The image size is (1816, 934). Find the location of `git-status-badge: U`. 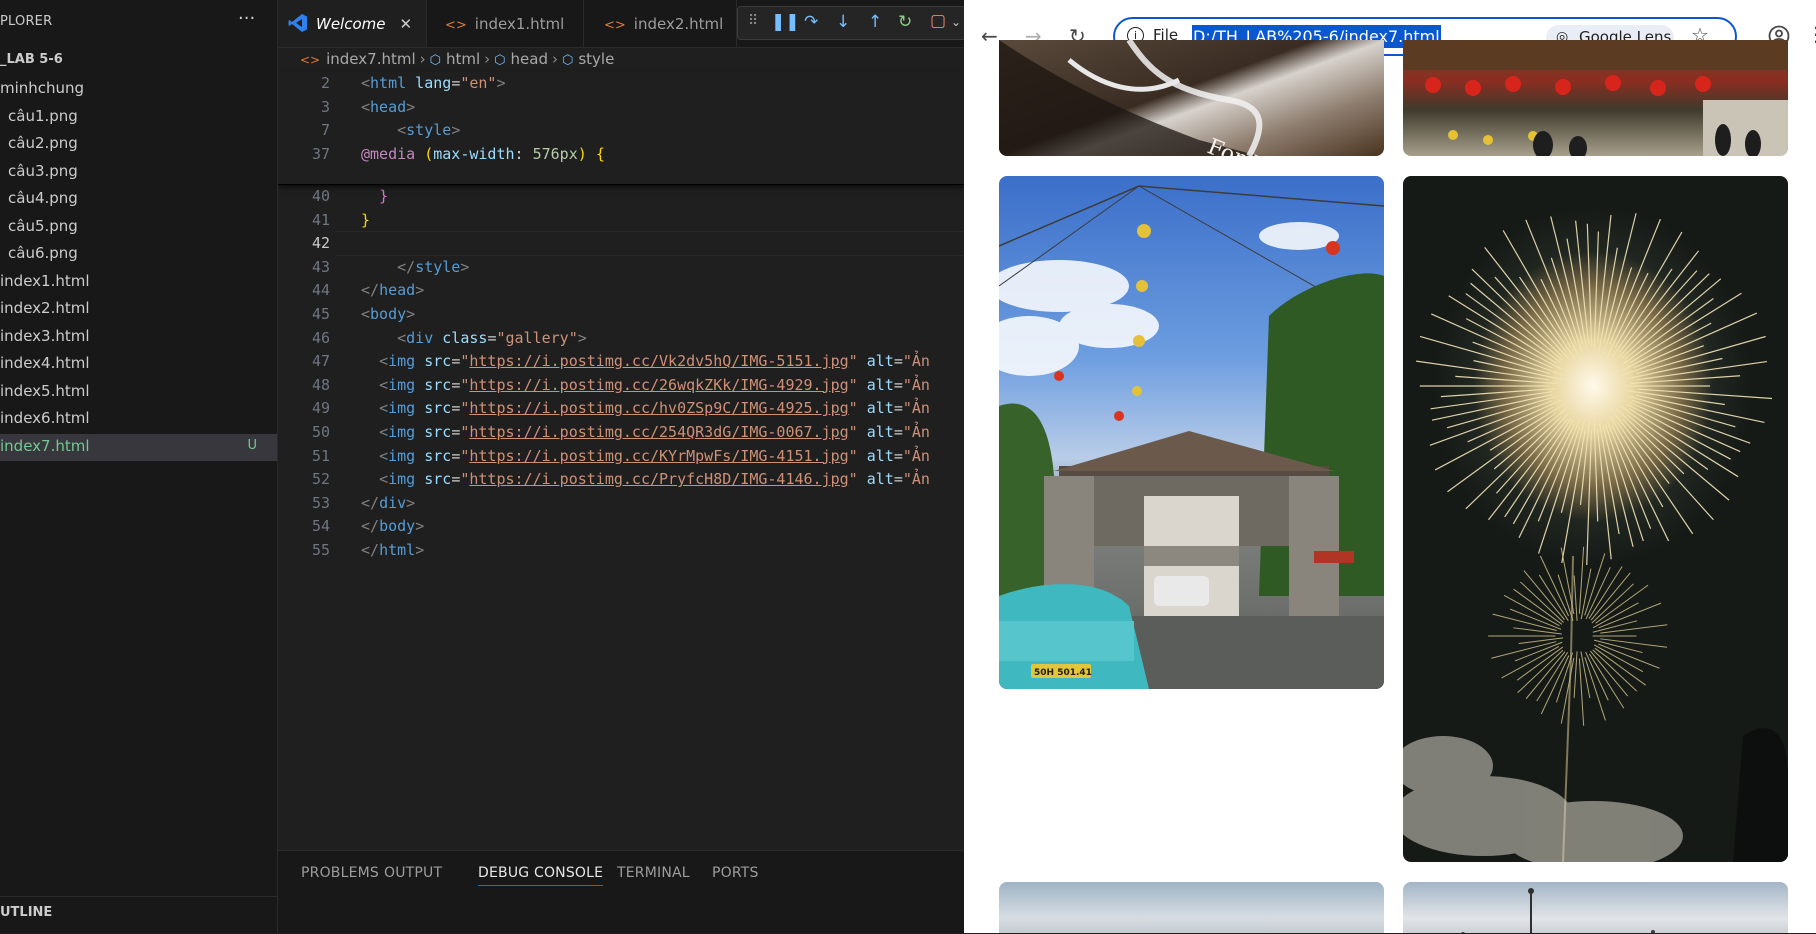

git-status-badge: U is located at coordinates (252, 445).